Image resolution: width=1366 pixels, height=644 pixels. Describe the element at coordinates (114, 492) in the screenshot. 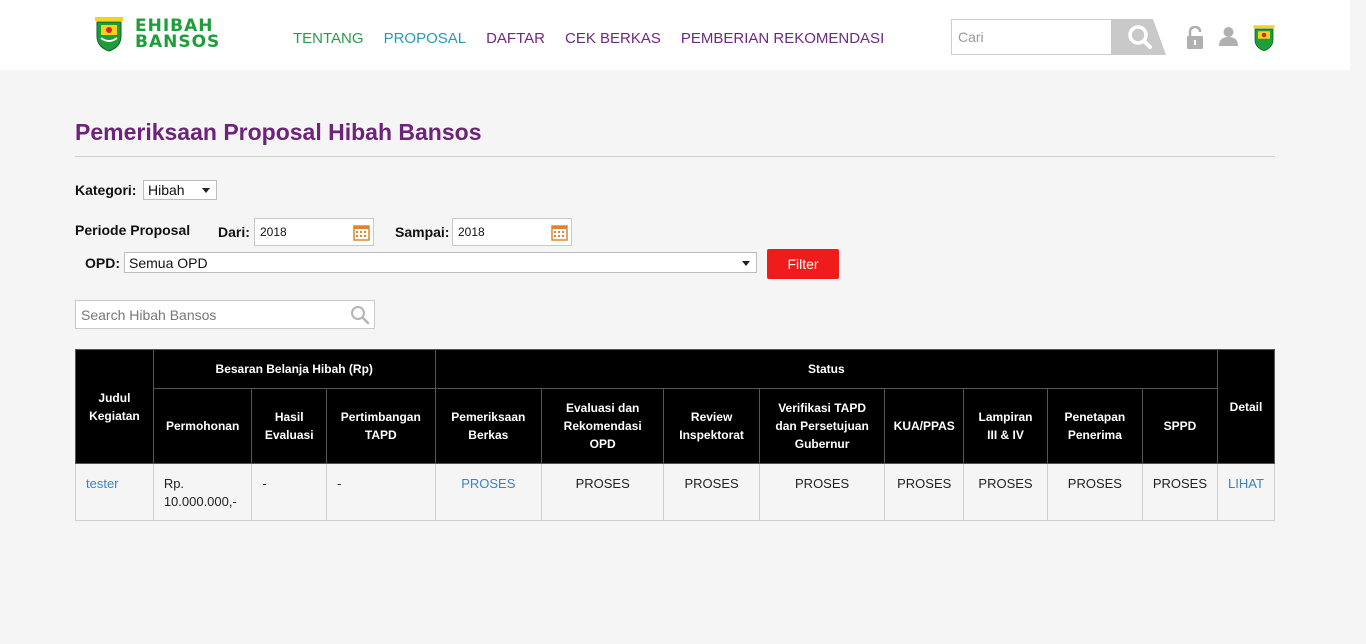

I see `judul-link: tester` at that location.